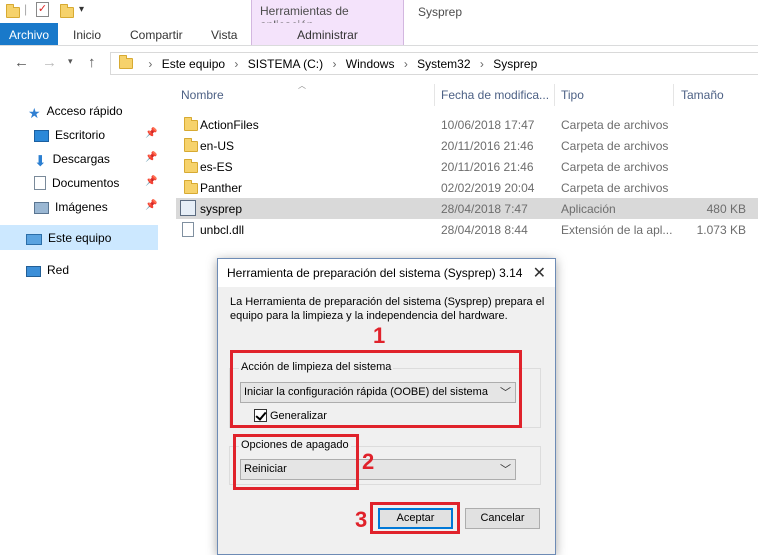 The image size is (758, 555). I want to click on nav-este-equipo: Este equipo, so click(79, 237).